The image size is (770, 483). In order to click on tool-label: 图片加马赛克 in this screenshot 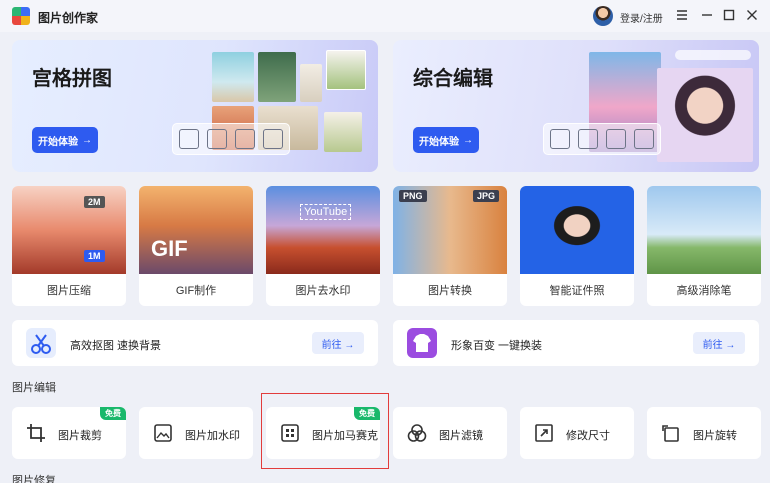, I will do `click(345, 436)`.